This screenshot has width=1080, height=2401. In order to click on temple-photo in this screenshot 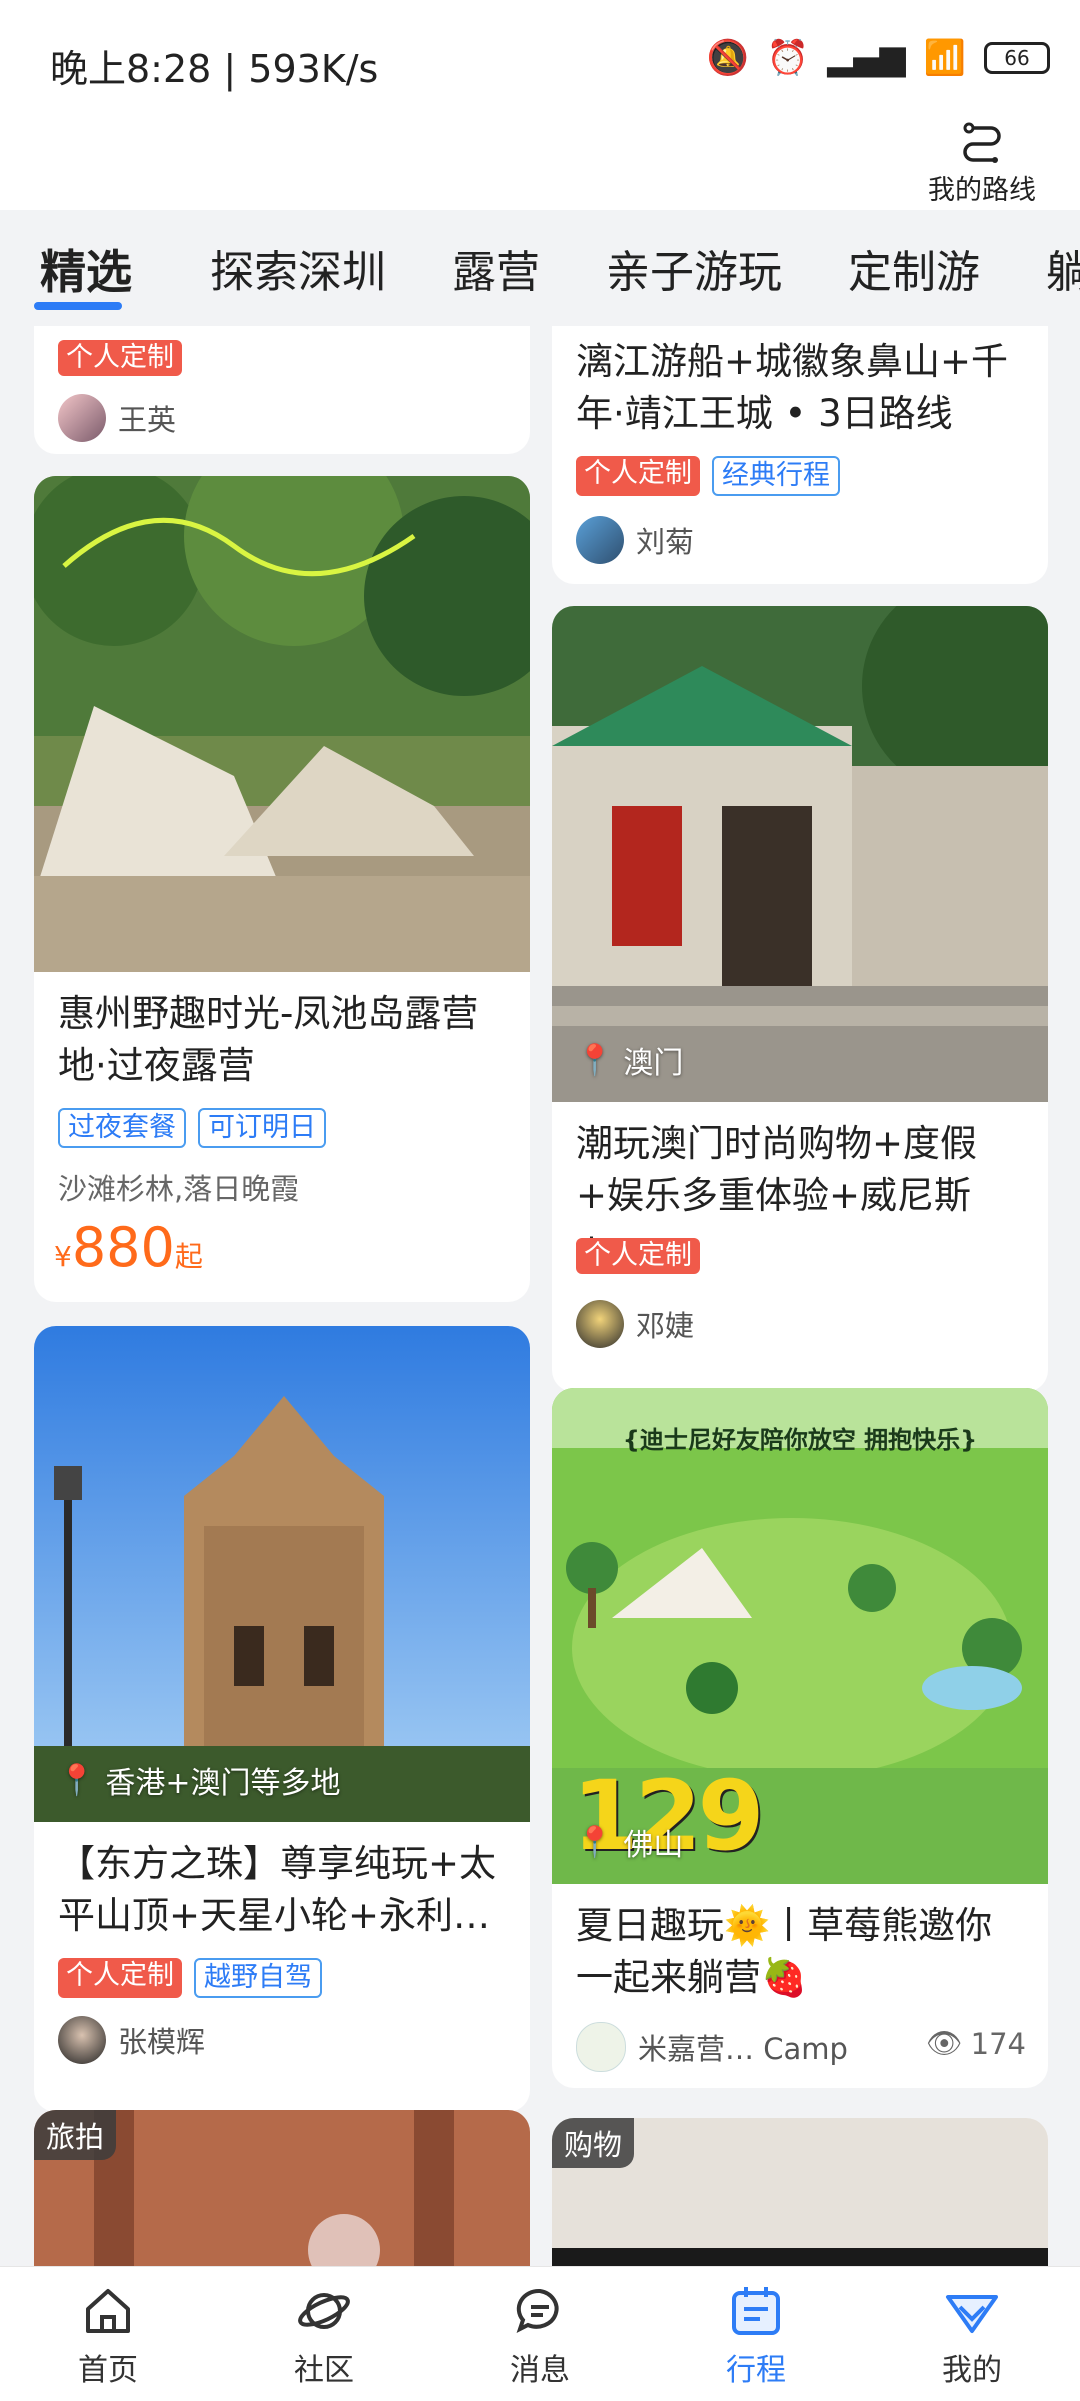, I will do `click(800, 854)`.